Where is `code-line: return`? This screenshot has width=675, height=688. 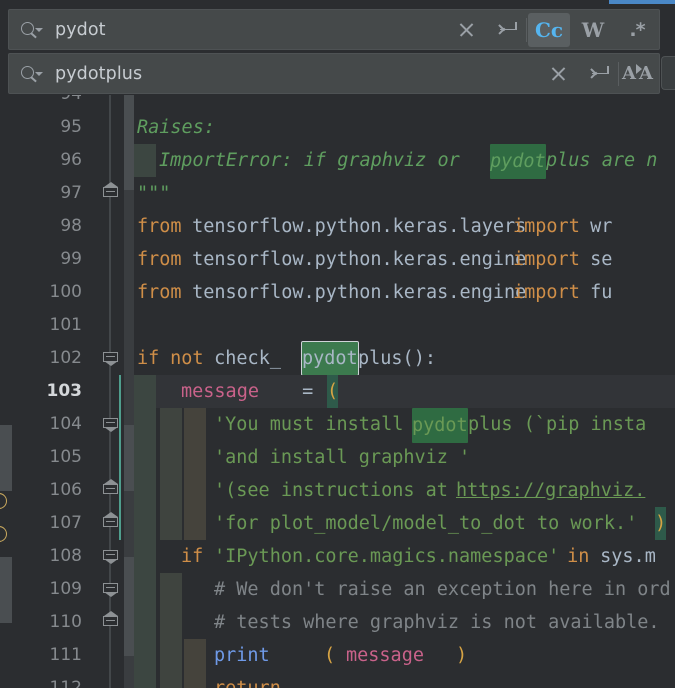
code-line: return is located at coordinates (404, 680).